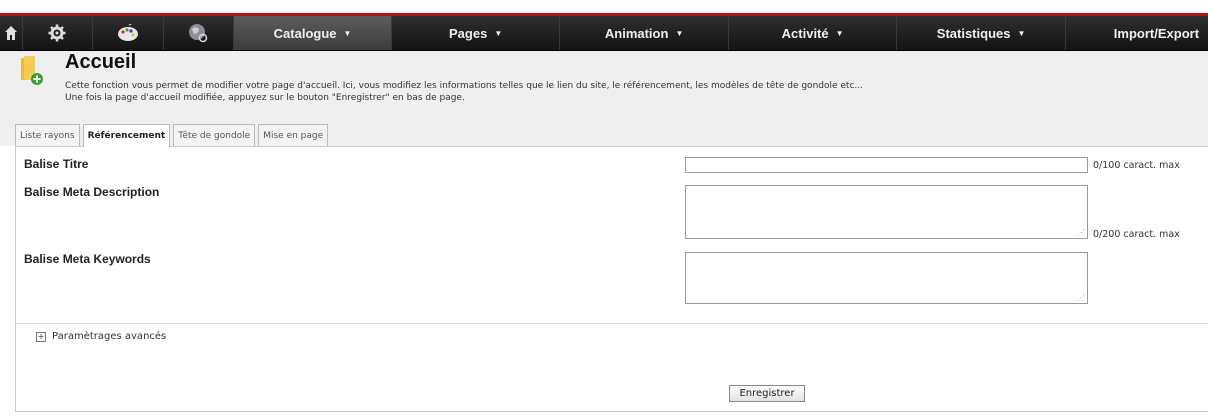 This screenshot has height=419, width=1208. Describe the element at coordinates (41, 336) in the screenshot. I see `expand-plus-icon: +` at that location.